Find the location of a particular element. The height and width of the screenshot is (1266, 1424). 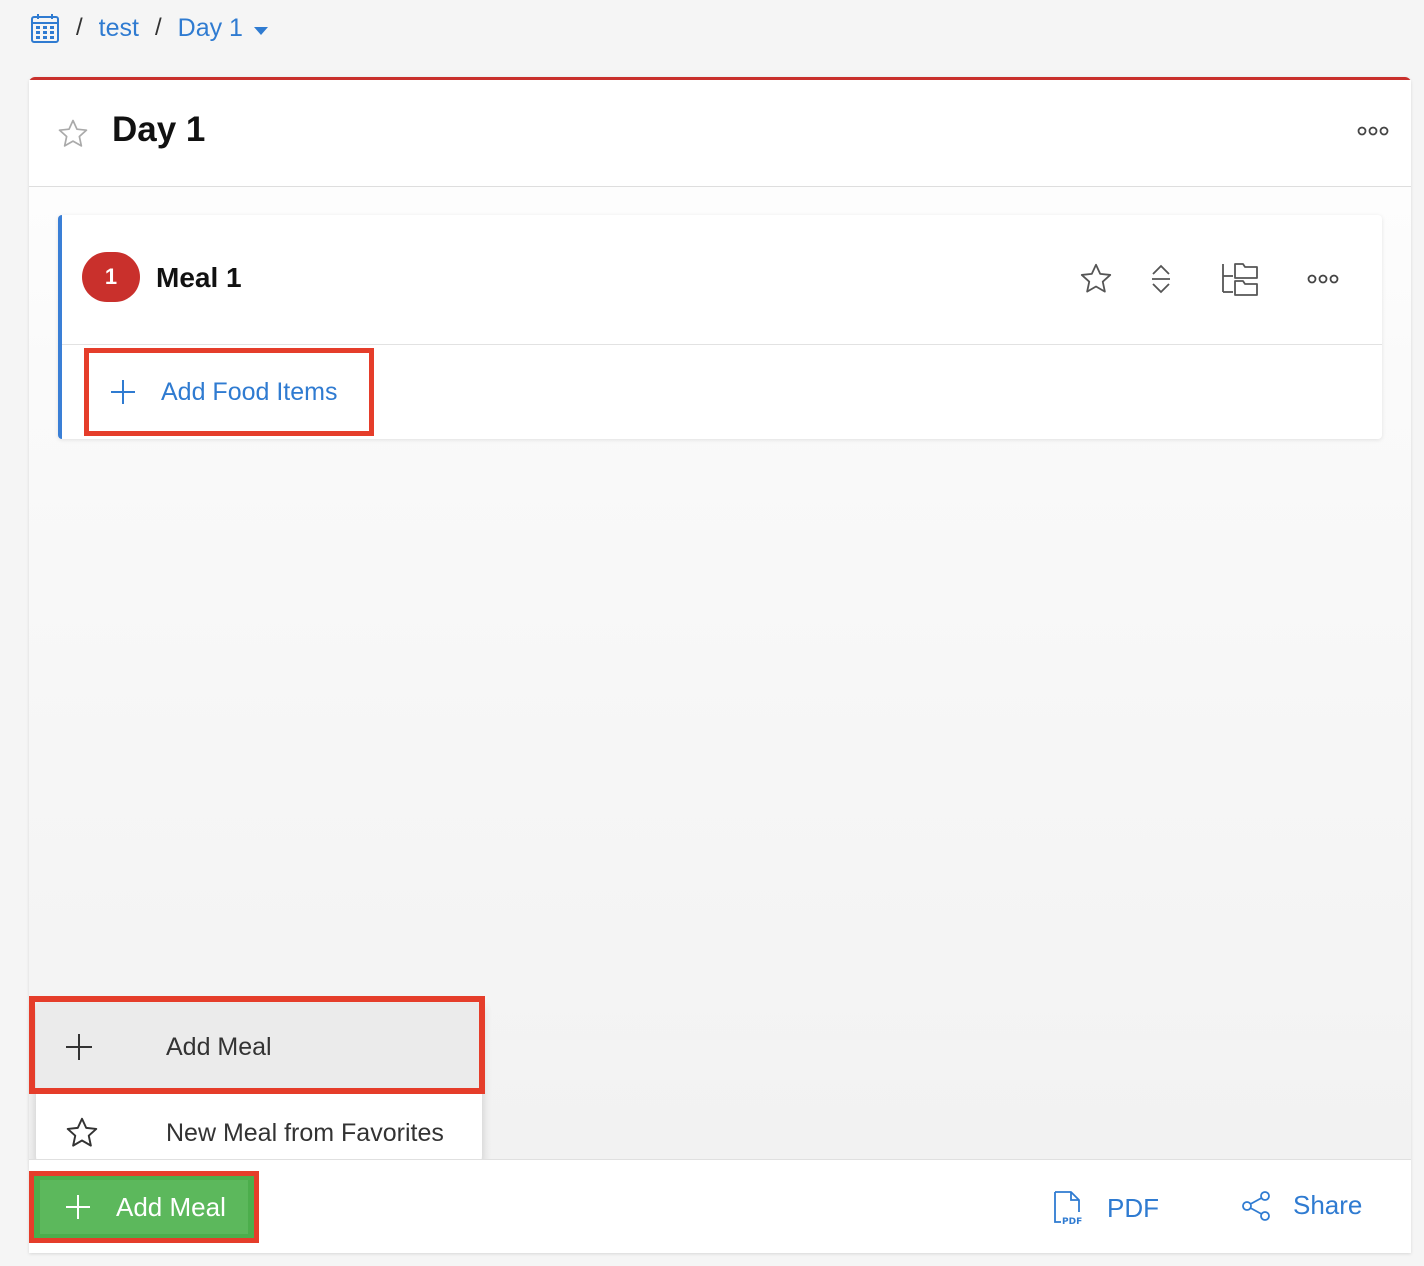

add-food-items-label: Add Food Items is located at coordinates (249, 391).